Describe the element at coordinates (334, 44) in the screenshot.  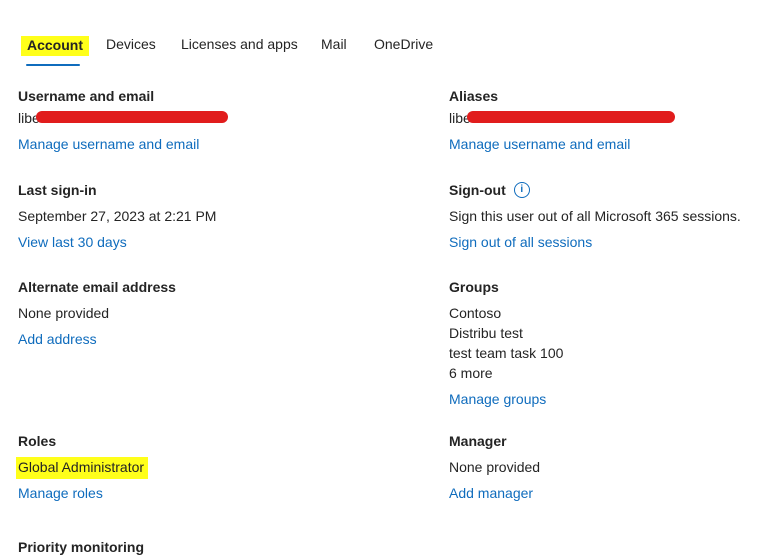
I see `tab-mail: Mail` at that location.